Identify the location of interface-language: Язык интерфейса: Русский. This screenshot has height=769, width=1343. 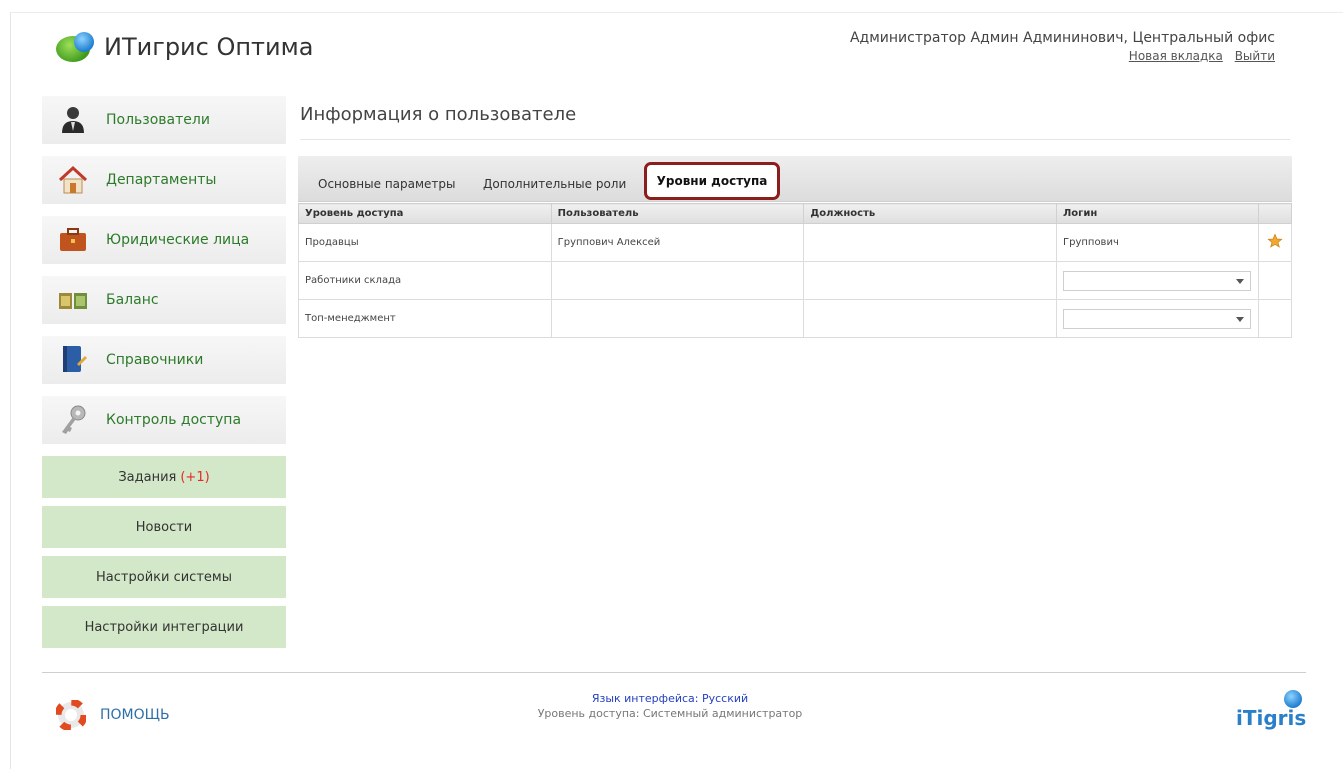
(670, 698).